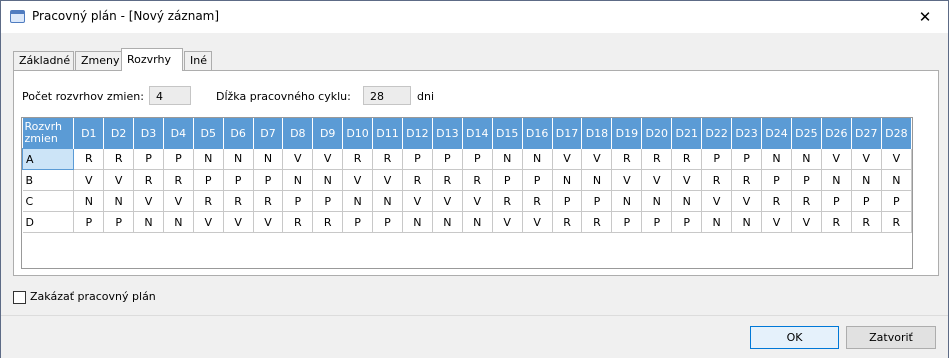 Image resolution: width=949 pixels, height=358 pixels. What do you see at coordinates (48, 222) in the screenshot?
I see `row-header: D` at bounding box center [48, 222].